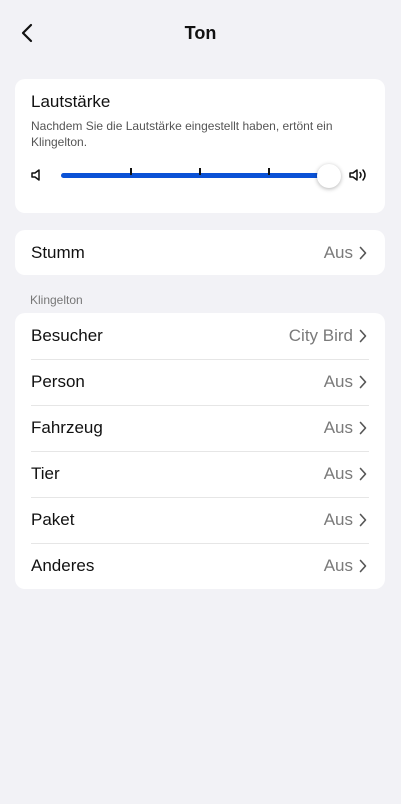 This screenshot has width=401, height=804. I want to click on row-label: Anderes, so click(63, 565).